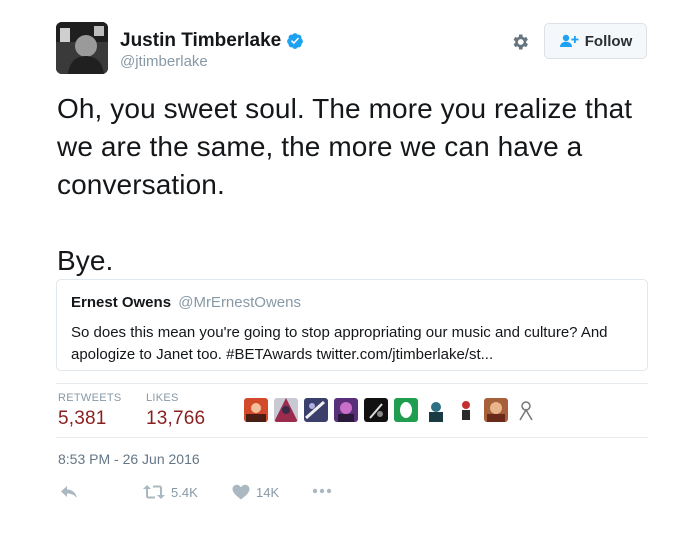  I want to click on liker-avatars, so click(394, 410).